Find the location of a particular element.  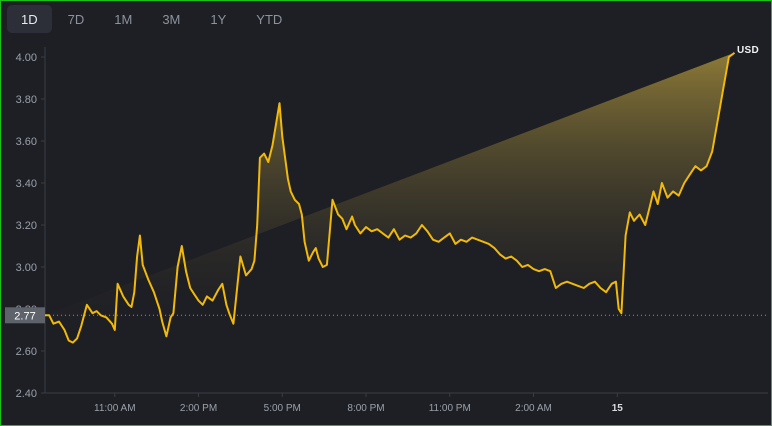

x-tick-label: 15 is located at coordinates (618, 408).